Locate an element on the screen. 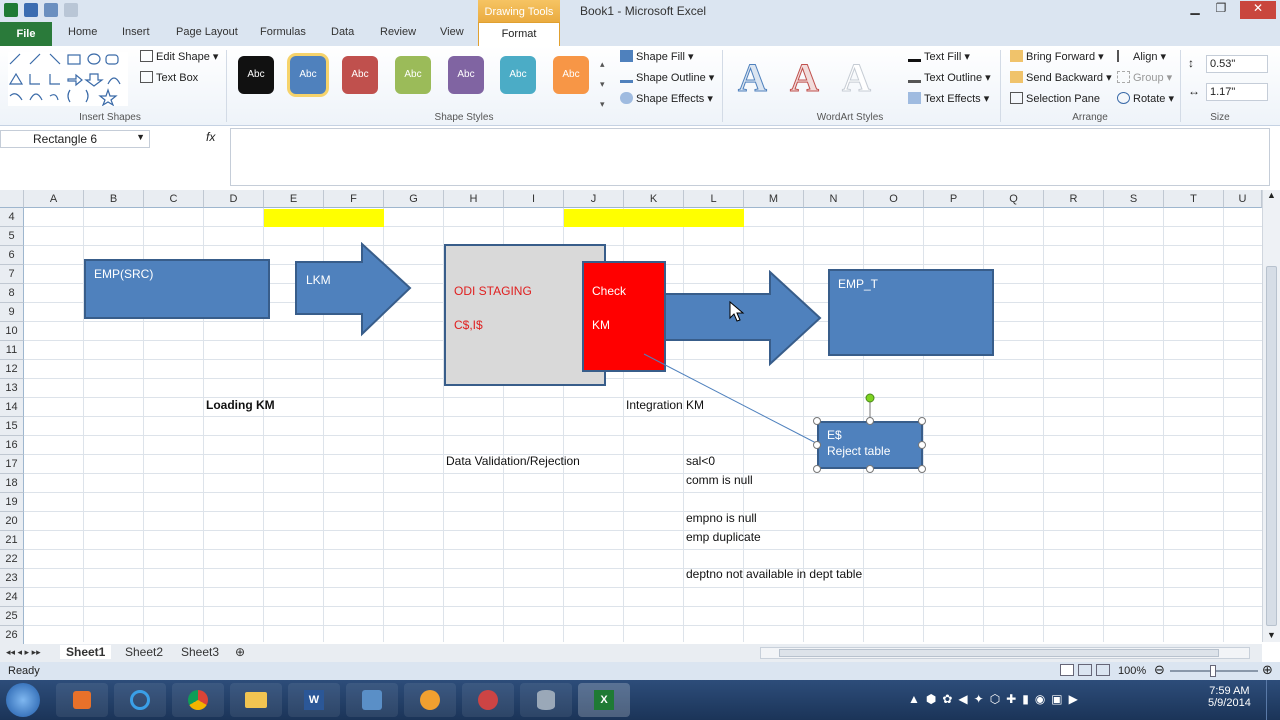  style-swatch-orange: Abc is located at coordinates (571, 75).